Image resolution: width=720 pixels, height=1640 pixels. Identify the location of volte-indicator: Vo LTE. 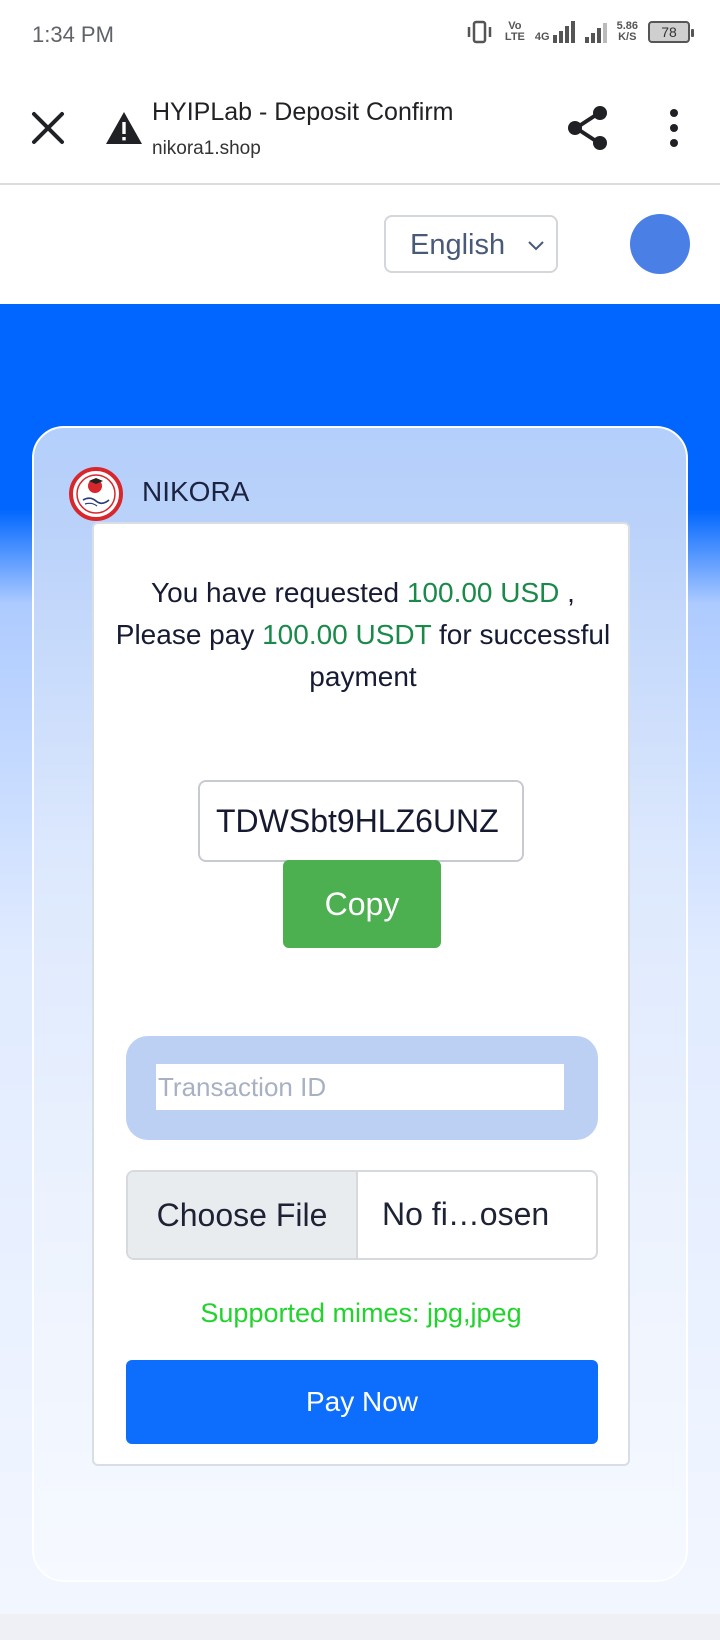
(514, 31).